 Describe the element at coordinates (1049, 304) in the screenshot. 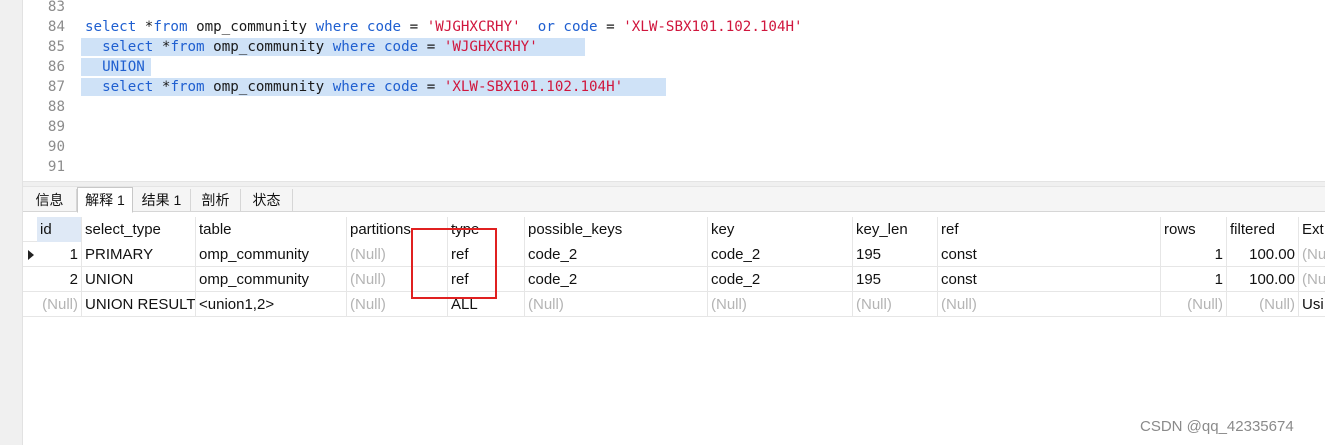

I see `cell-ref: (Null)` at that location.